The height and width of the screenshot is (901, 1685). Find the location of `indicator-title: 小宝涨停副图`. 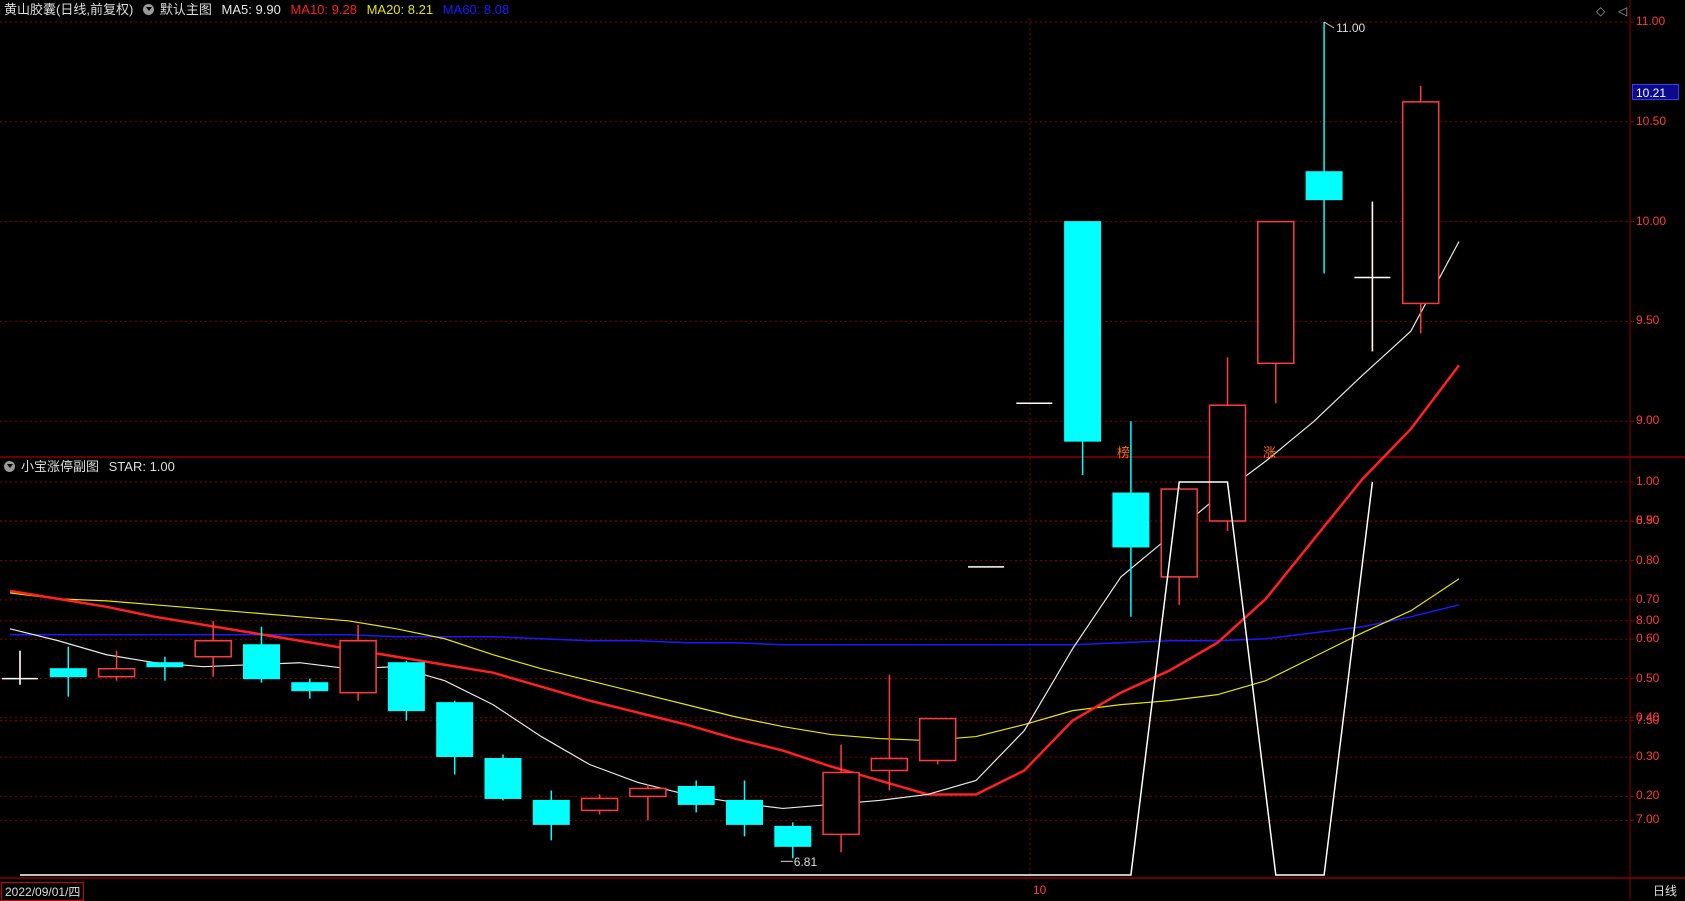

indicator-title: 小宝涨停副图 is located at coordinates (60, 466).